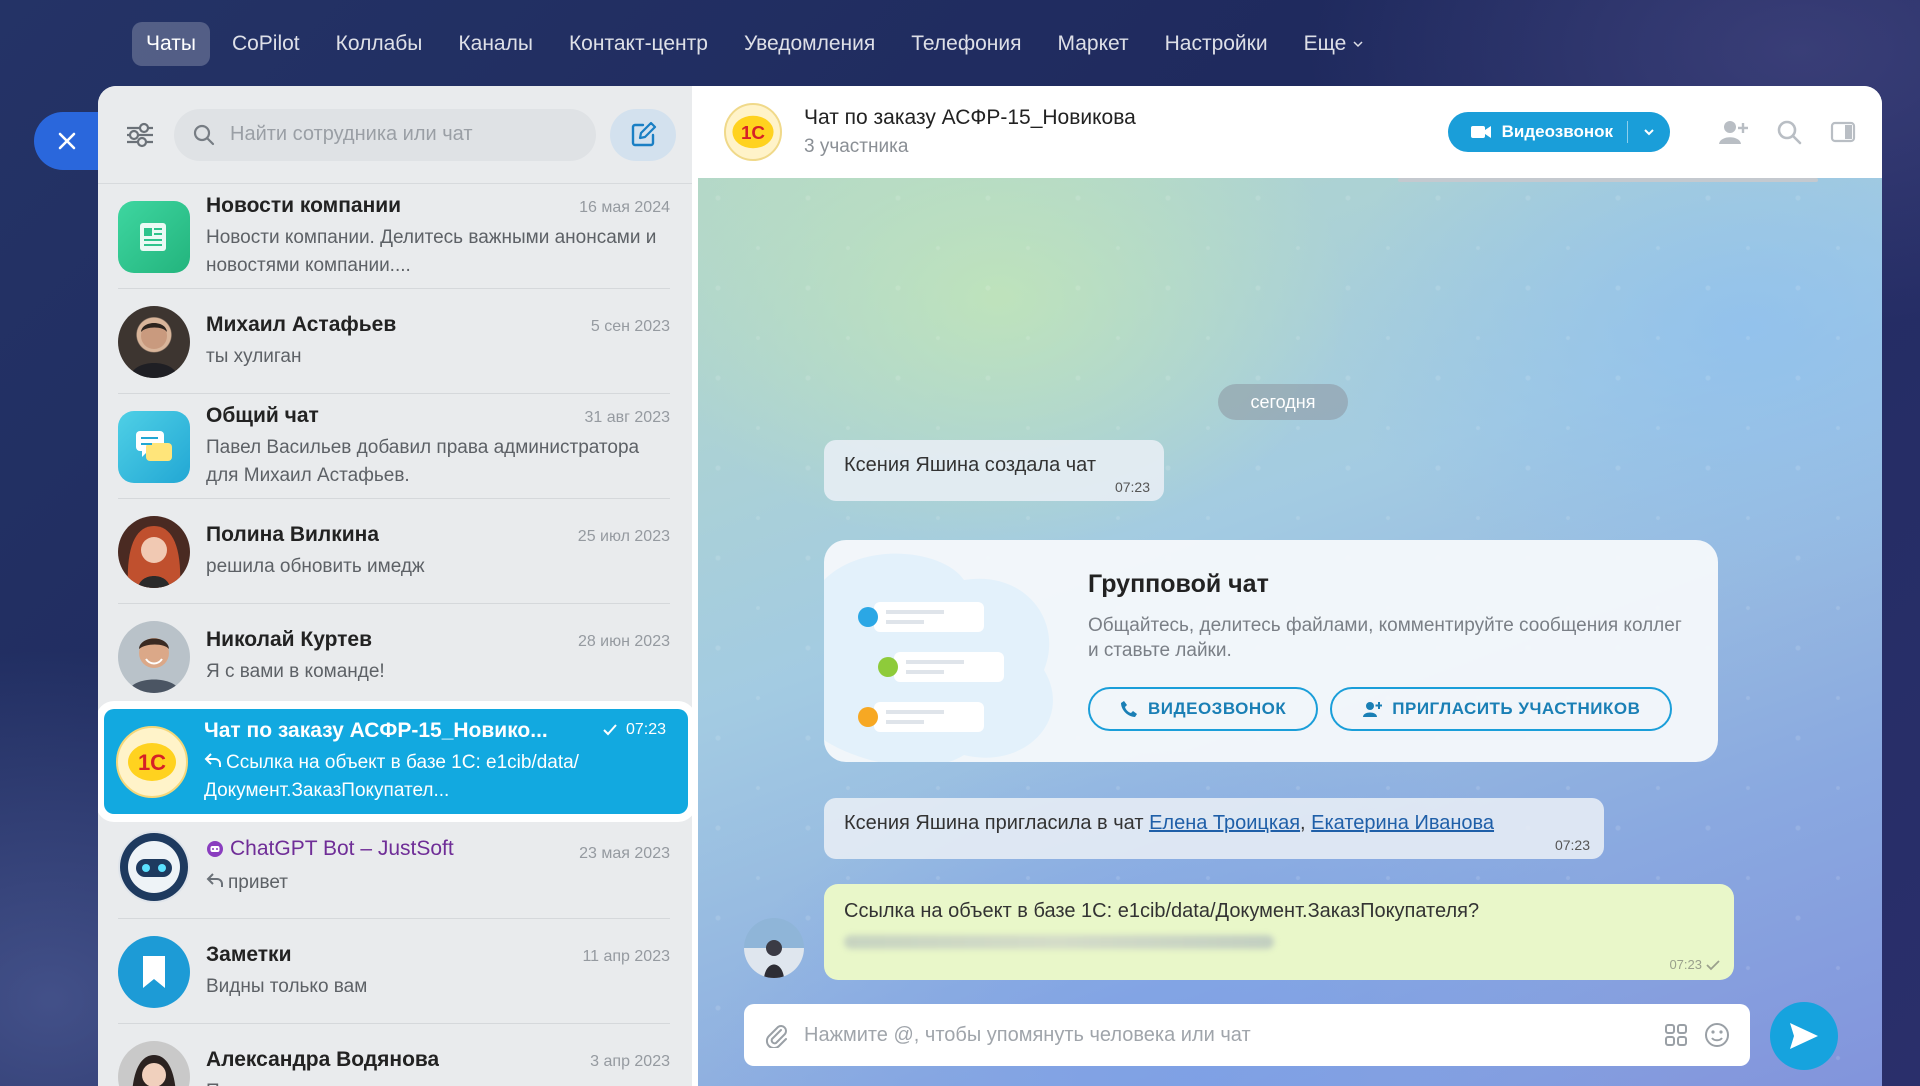 The height and width of the screenshot is (1086, 1920). Describe the element at coordinates (342, 848) in the screenshot. I see `chat-name-text: ChatGPT Bot – JustSoft` at that location.